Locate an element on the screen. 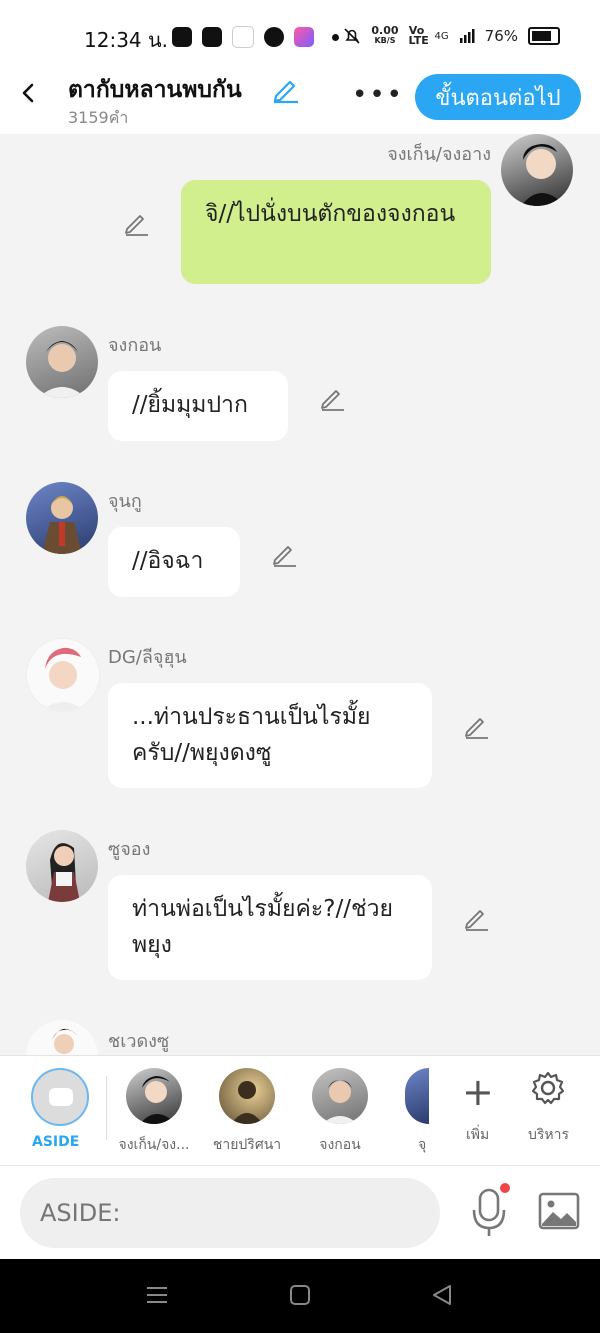  add-label: เพิ่ม is located at coordinates (478, 1135).